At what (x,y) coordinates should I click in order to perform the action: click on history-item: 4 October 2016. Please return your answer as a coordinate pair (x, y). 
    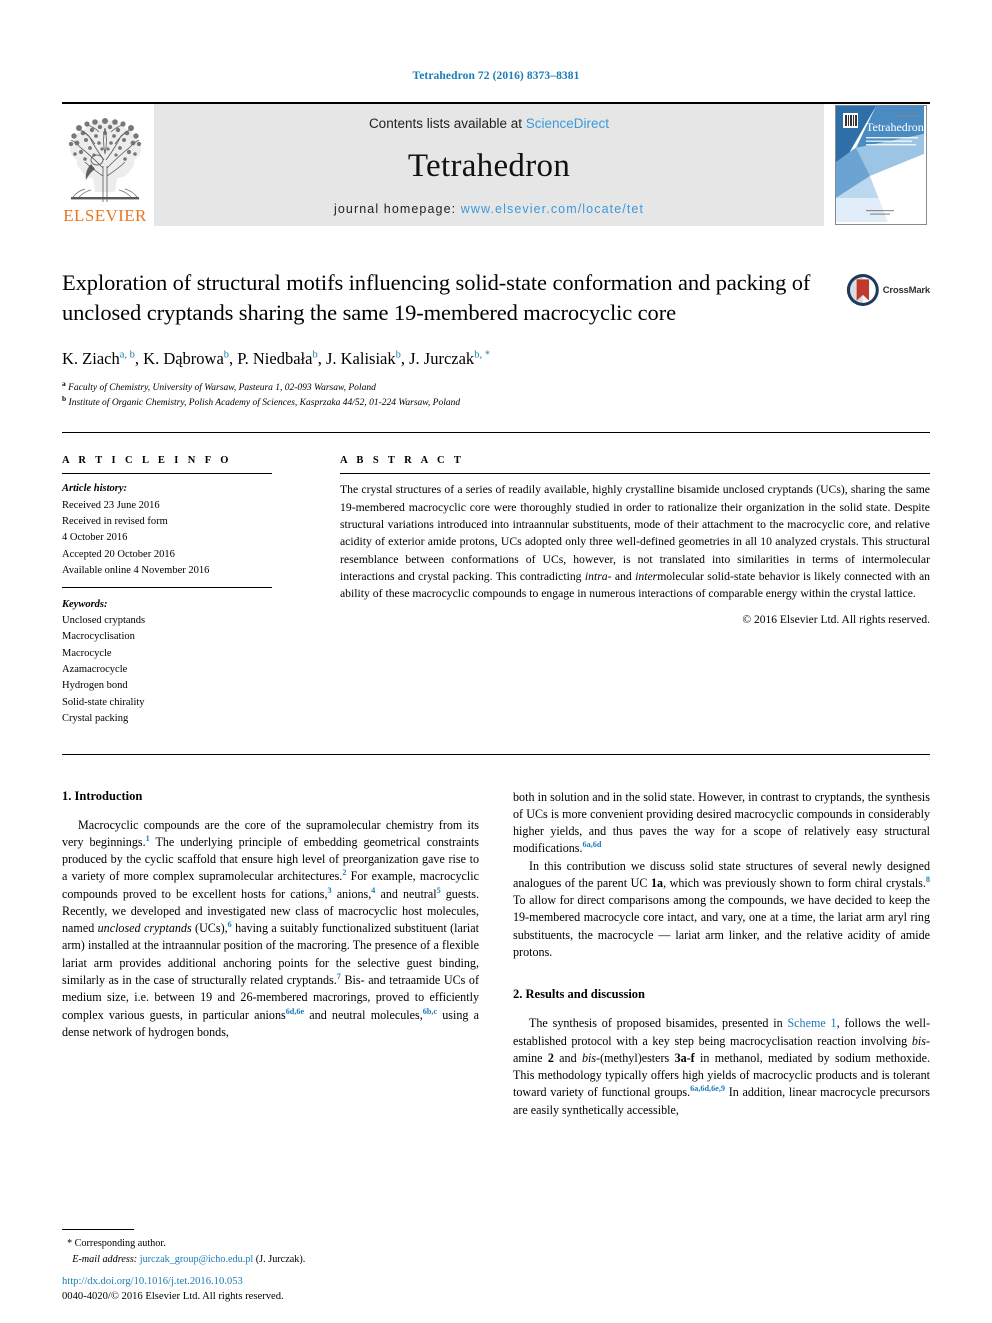
    Looking at the image, I should click on (95, 538).